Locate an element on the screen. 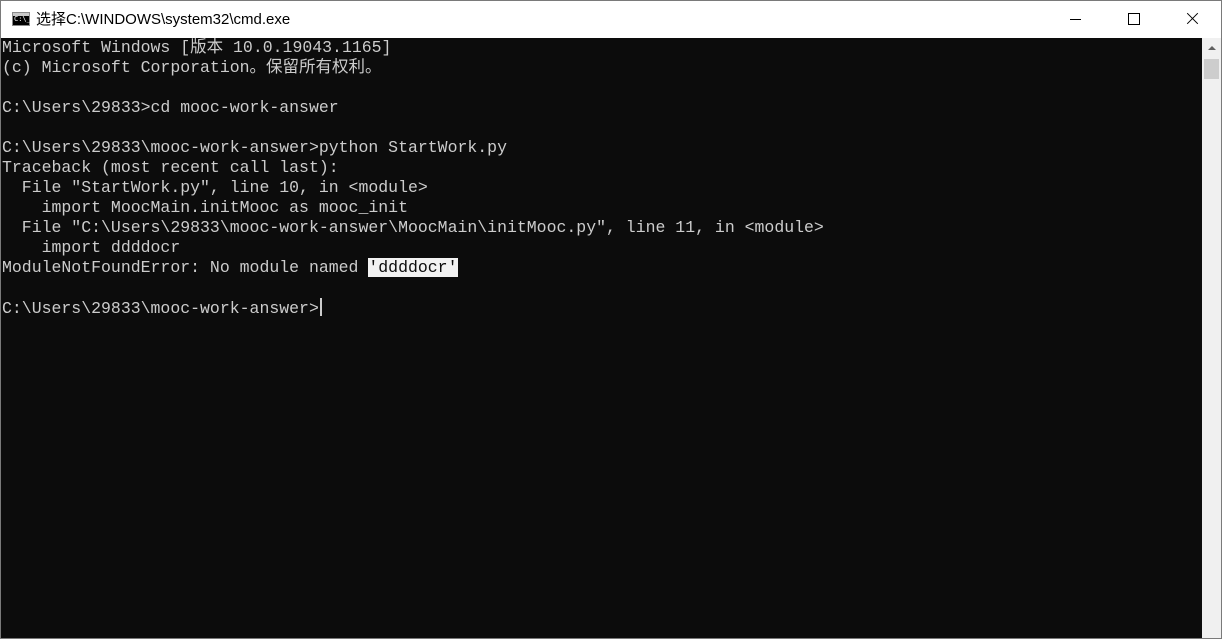 This screenshot has width=1222, height=639. close-icon is located at coordinates (1192, 19).